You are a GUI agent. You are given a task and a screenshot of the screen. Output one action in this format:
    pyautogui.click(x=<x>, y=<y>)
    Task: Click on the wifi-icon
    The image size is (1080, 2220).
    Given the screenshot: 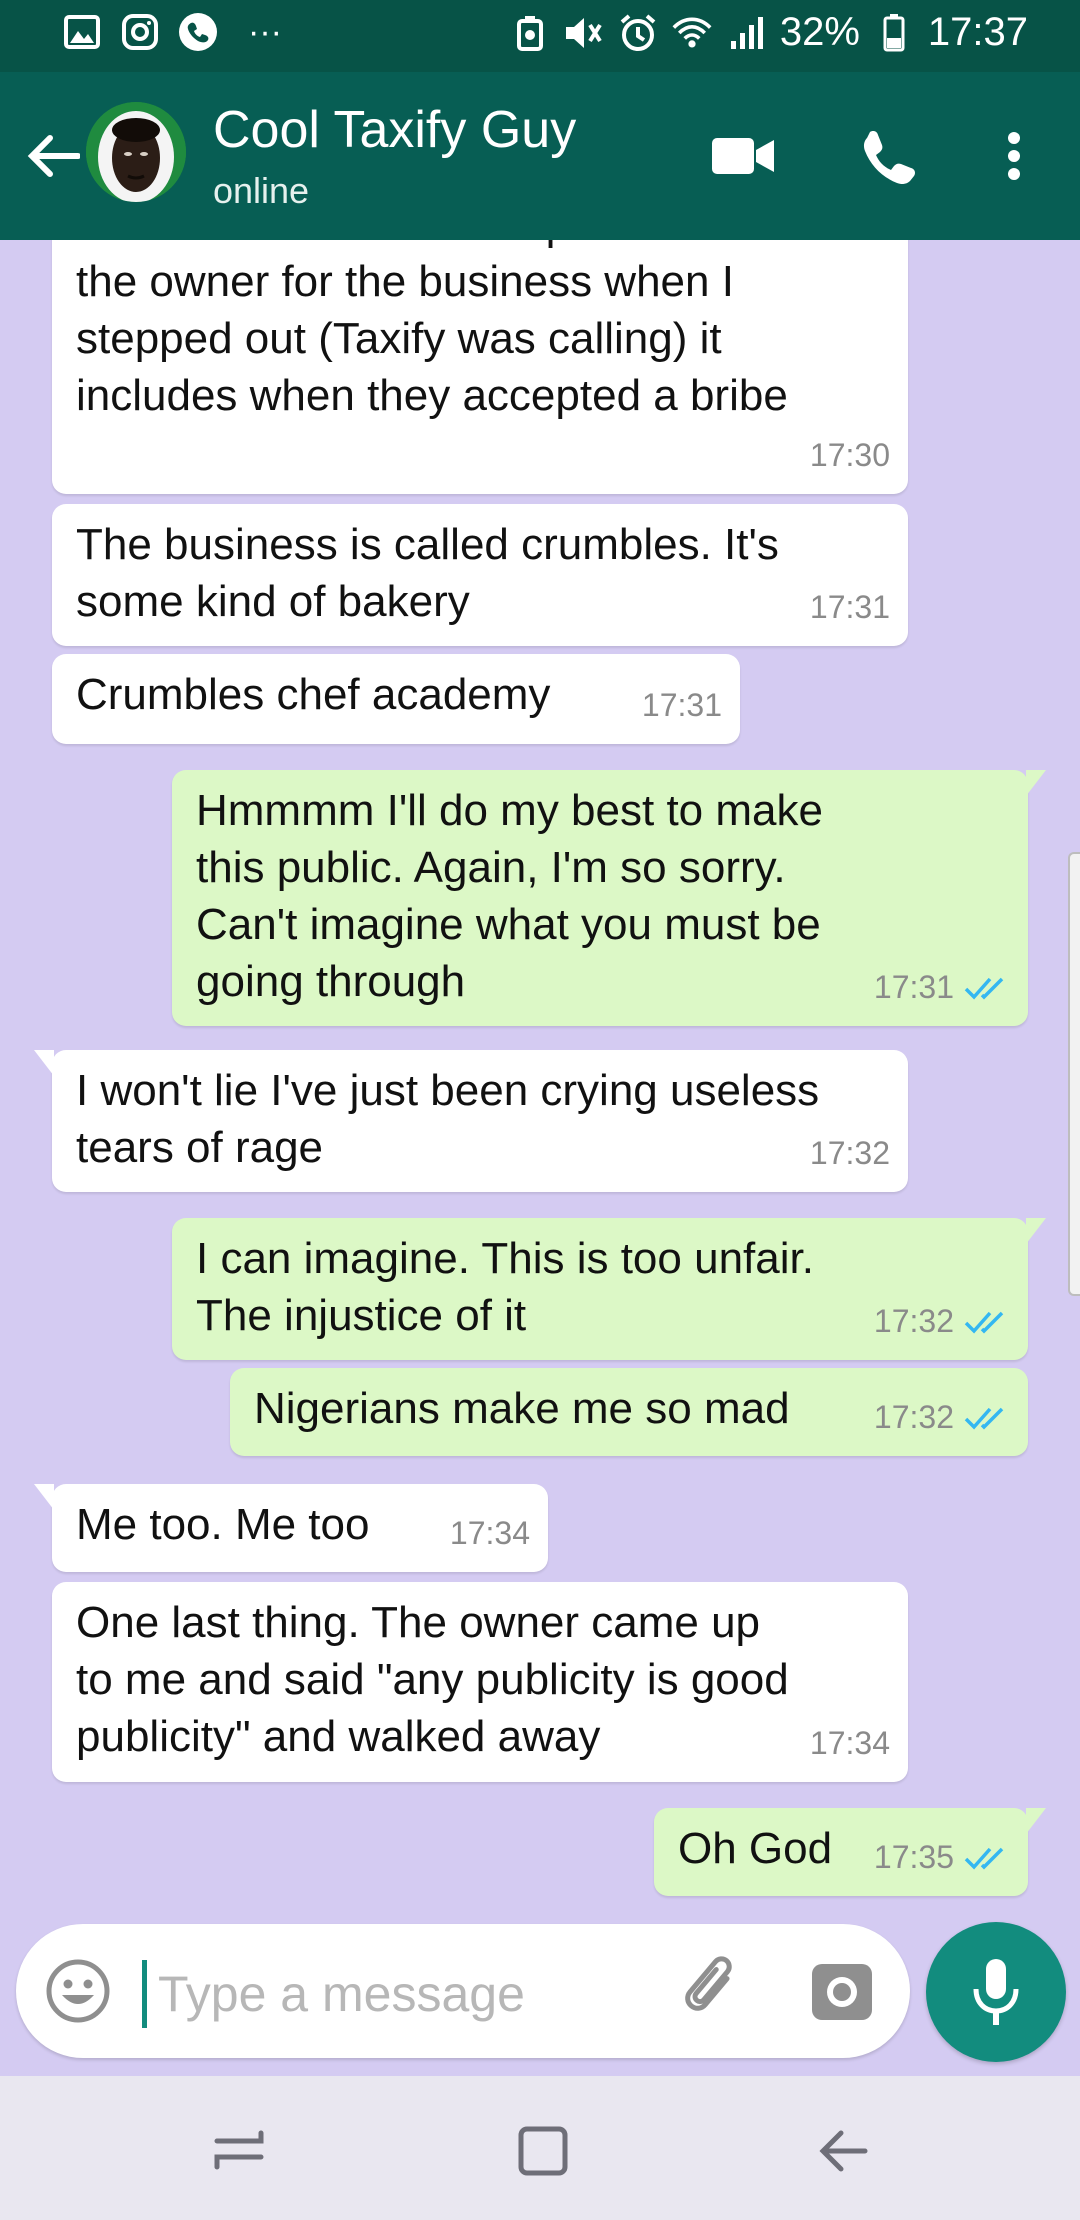 What is the action you would take?
    pyautogui.click(x=692, y=33)
    